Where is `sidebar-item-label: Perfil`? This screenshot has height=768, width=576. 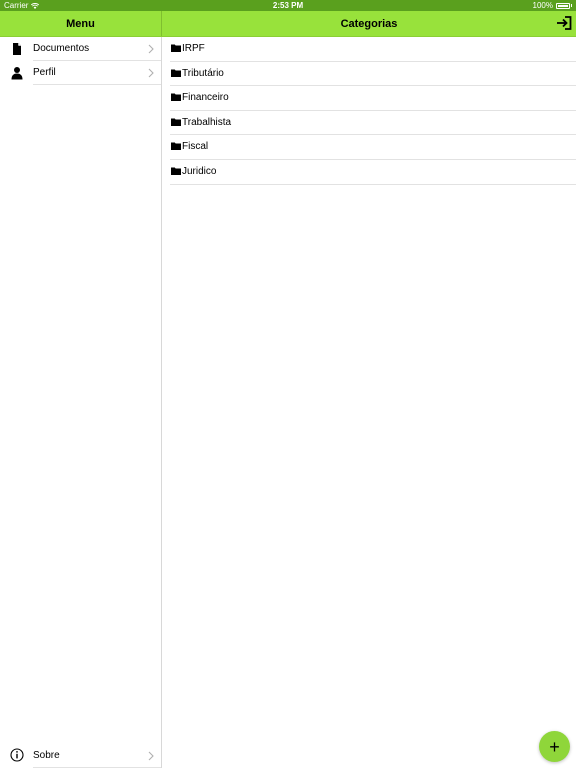 sidebar-item-label: Perfil is located at coordinates (44, 72).